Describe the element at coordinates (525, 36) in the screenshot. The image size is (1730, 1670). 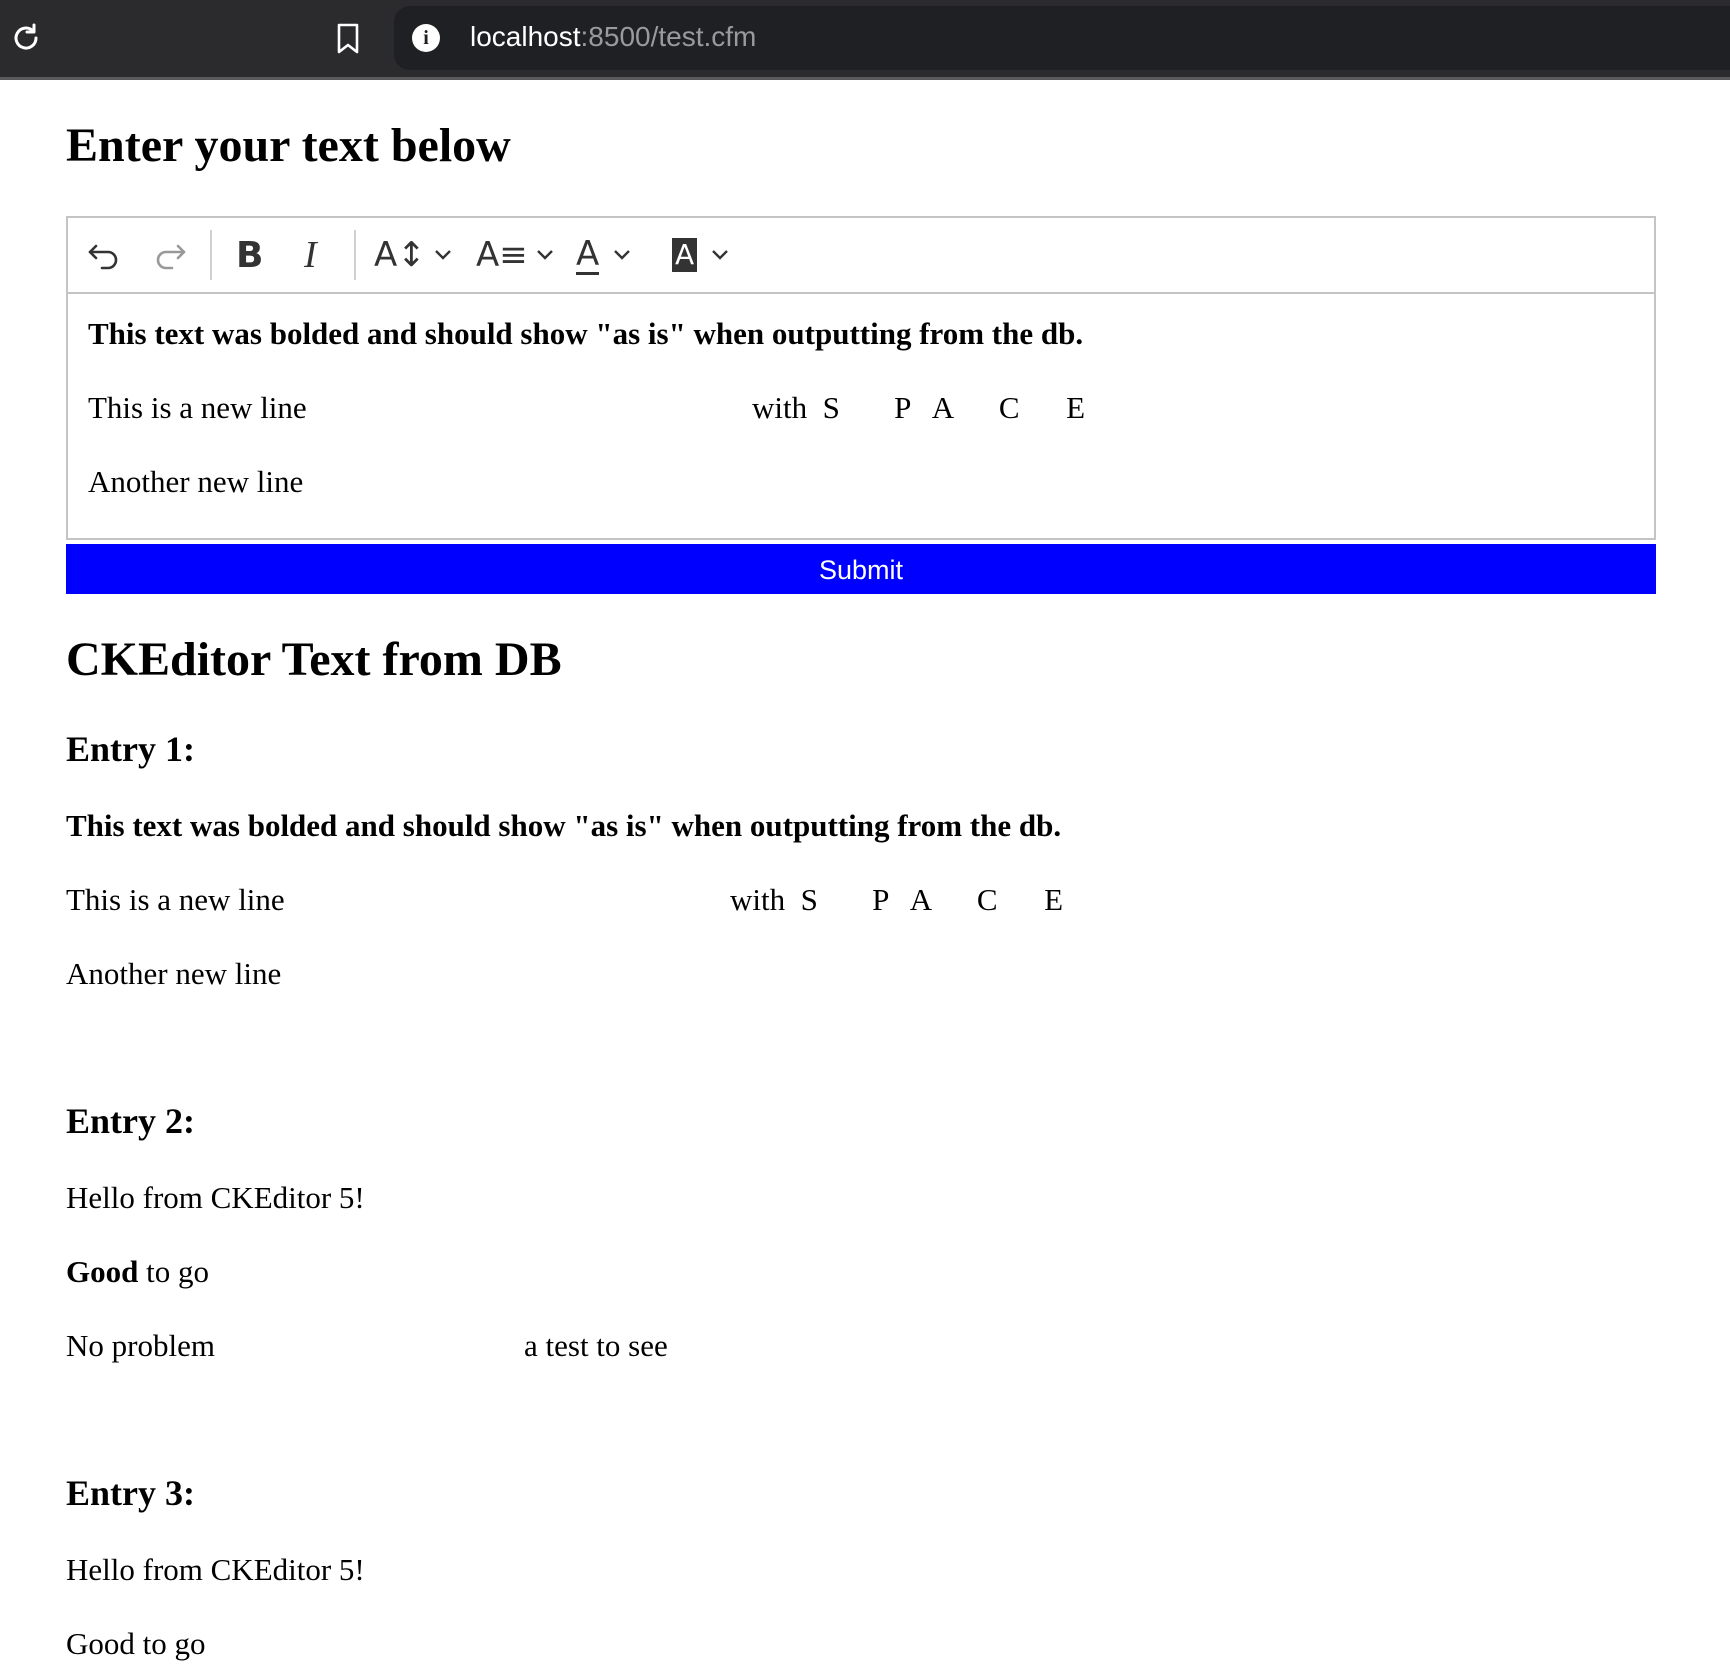
I see `url-host: localhost` at that location.